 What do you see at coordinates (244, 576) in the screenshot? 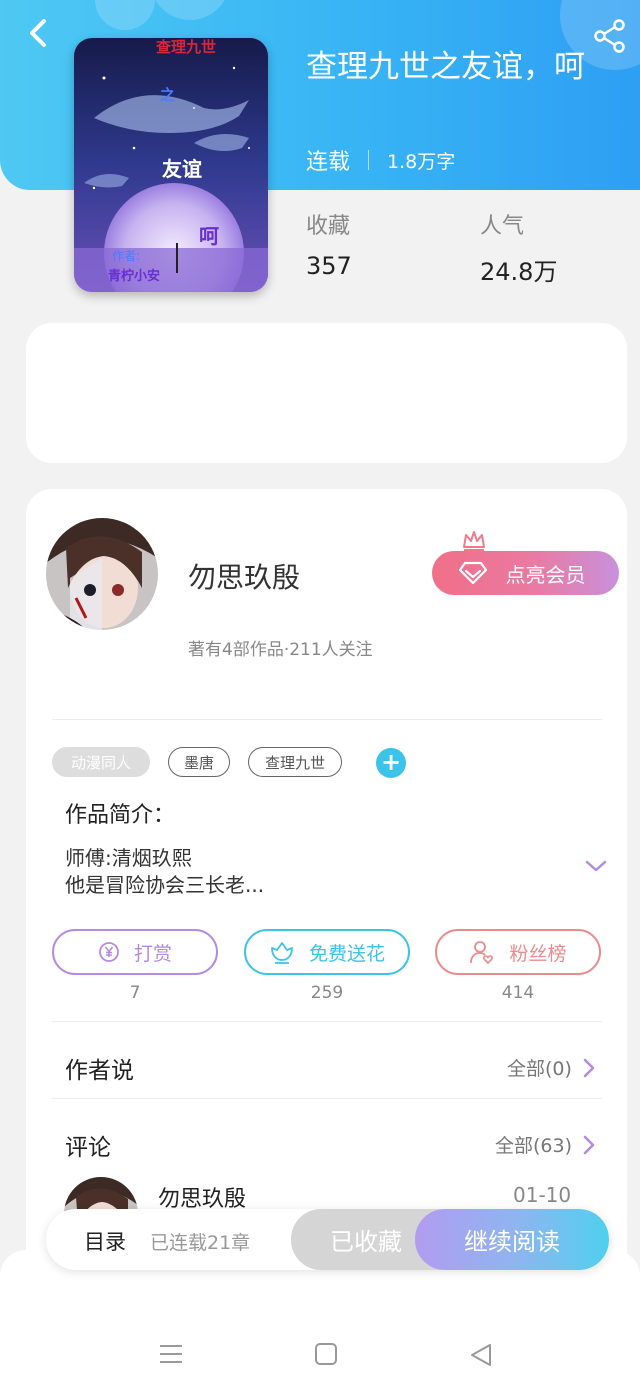
I see `author-name: 勿思玖殷` at bounding box center [244, 576].